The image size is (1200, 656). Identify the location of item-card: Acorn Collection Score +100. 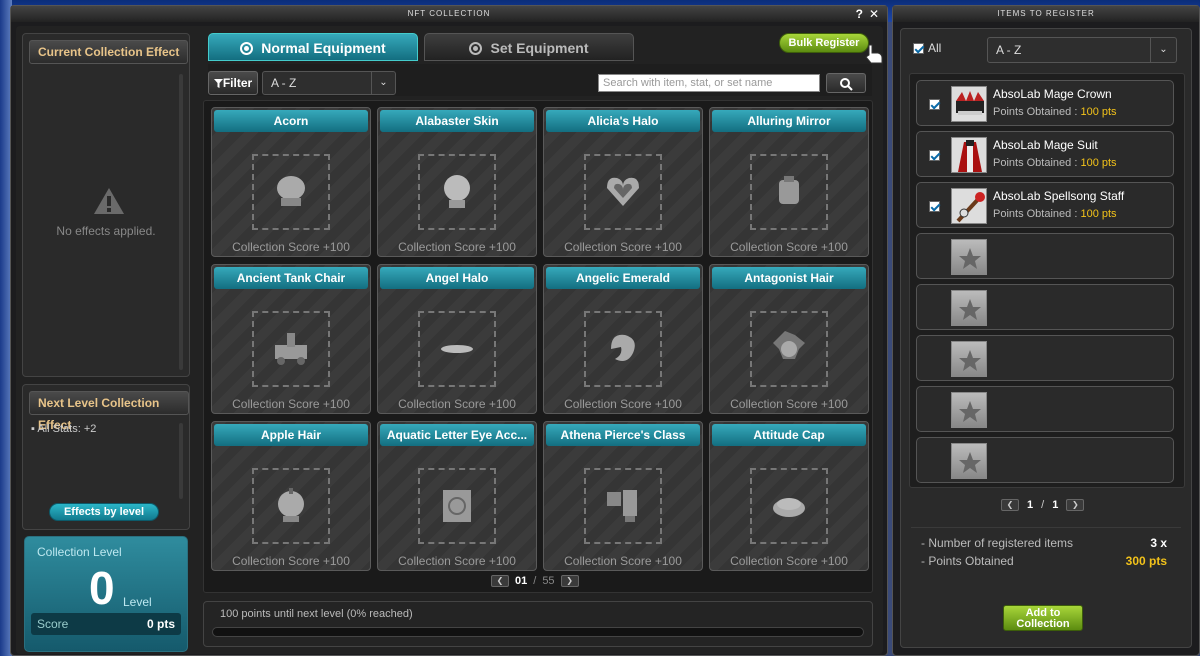
(291, 182).